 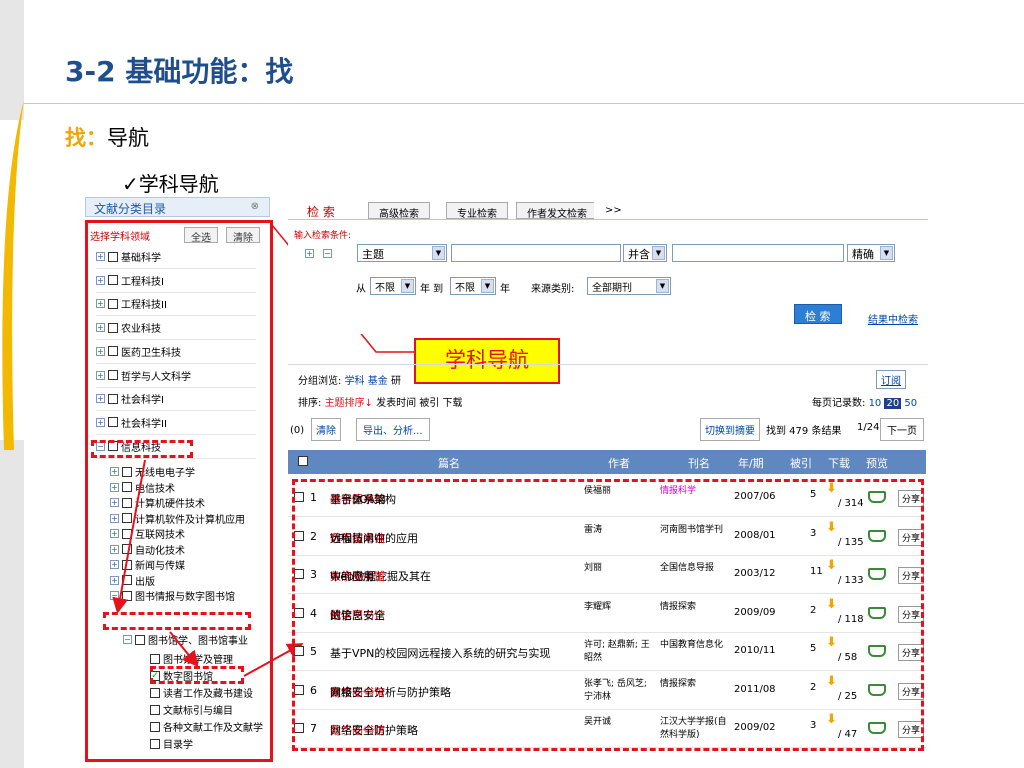 What do you see at coordinates (355, 381) in the screenshot?
I see `group-subject: 学科` at bounding box center [355, 381].